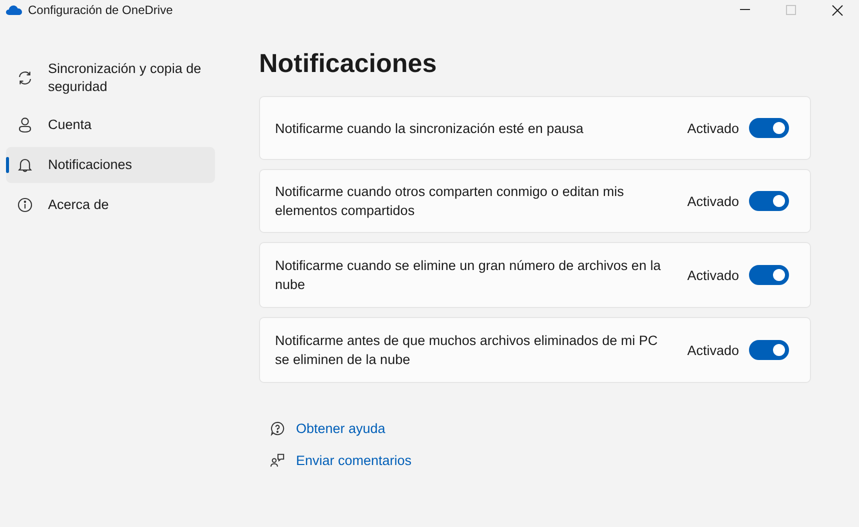 The width and height of the screenshot is (859, 527). I want to click on person-icon, so click(25, 125).